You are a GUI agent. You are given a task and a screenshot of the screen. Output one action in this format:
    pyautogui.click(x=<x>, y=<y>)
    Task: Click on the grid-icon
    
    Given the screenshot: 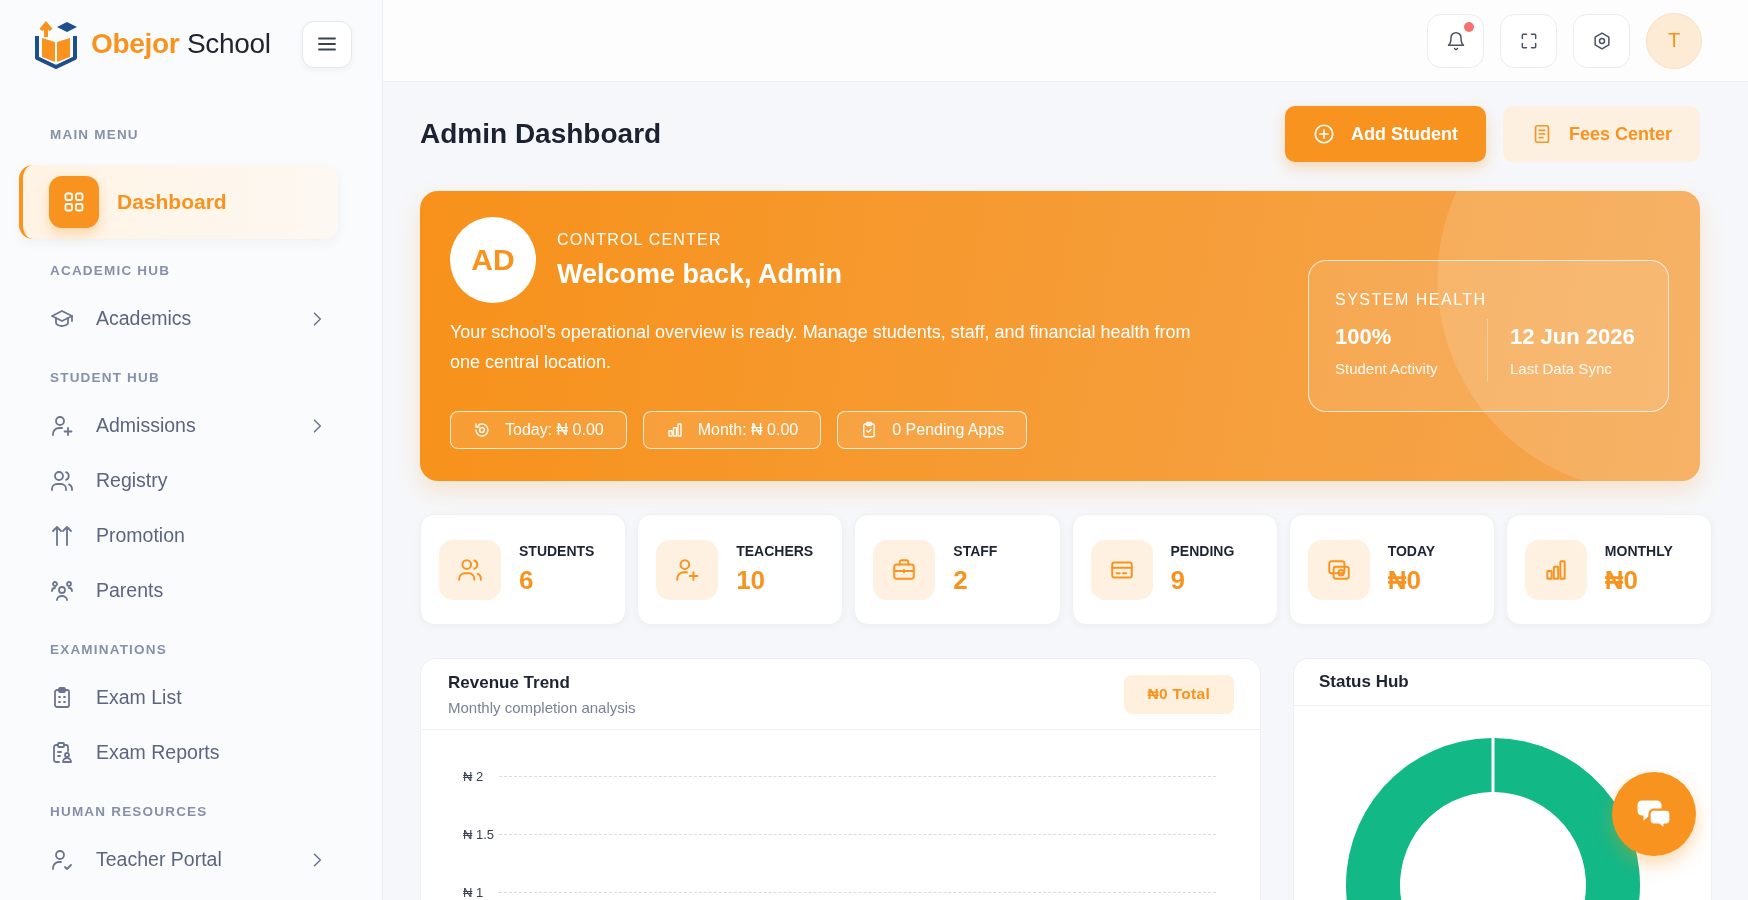 What is the action you would take?
    pyautogui.click(x=74, y=202)
    